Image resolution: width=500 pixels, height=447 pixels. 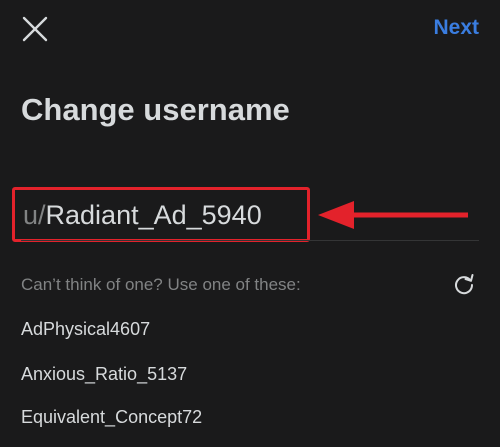 What do you see at coordinates (456, 28) in the screenshot?
I see `next-button: Next` at bounding box center [456, 28].